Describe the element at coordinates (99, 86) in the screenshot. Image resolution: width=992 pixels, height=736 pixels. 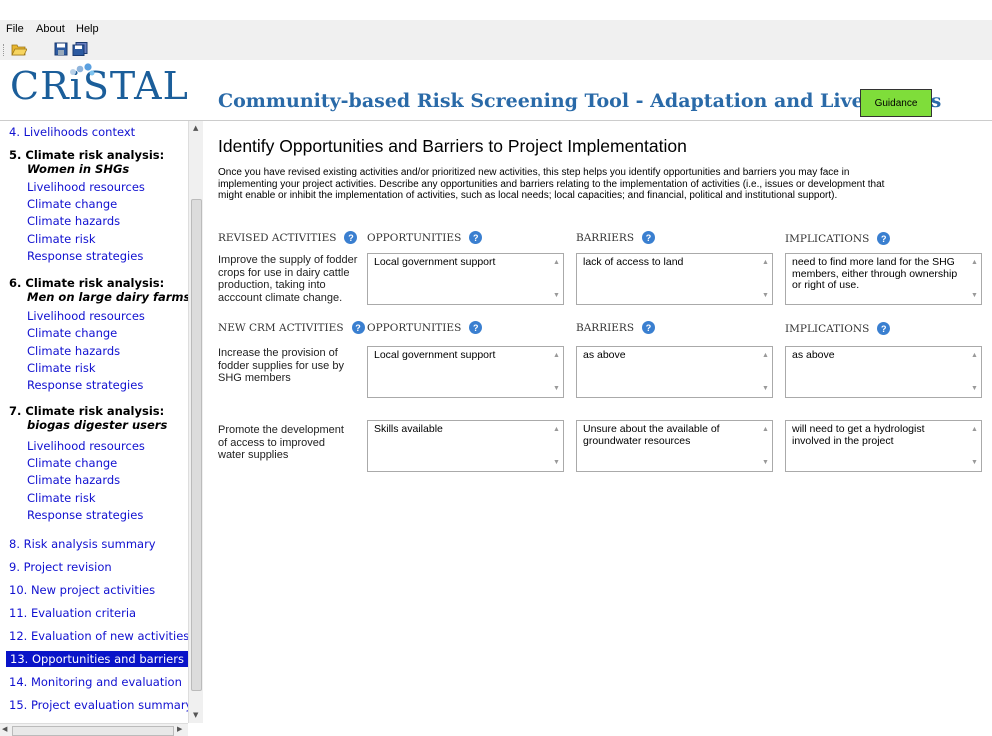
I see `cristal-logo: CRiSTAL` at that location.